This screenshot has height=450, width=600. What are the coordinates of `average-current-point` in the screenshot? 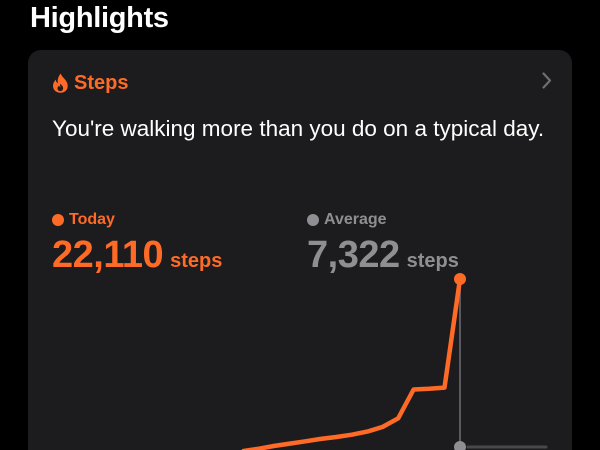 It's located at (460, 445).